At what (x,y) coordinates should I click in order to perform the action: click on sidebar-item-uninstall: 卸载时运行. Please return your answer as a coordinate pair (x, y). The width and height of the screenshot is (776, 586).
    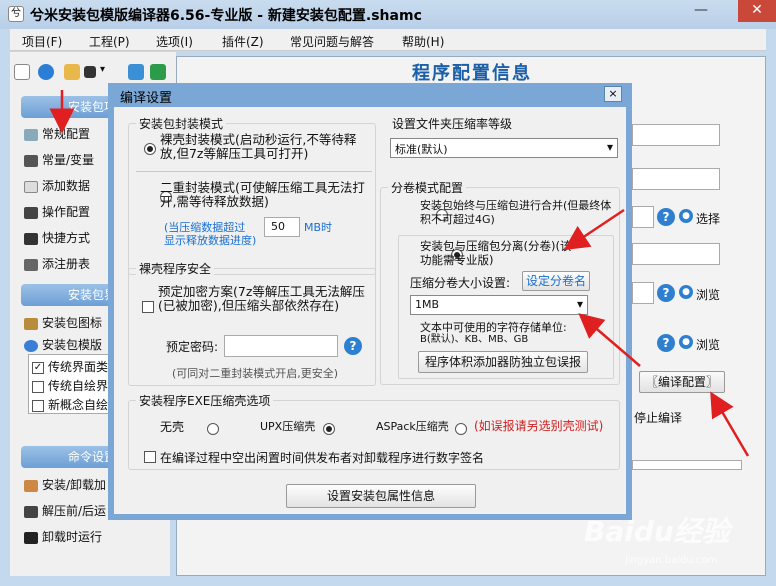
    Looking at the image, I should click on (63, 536).